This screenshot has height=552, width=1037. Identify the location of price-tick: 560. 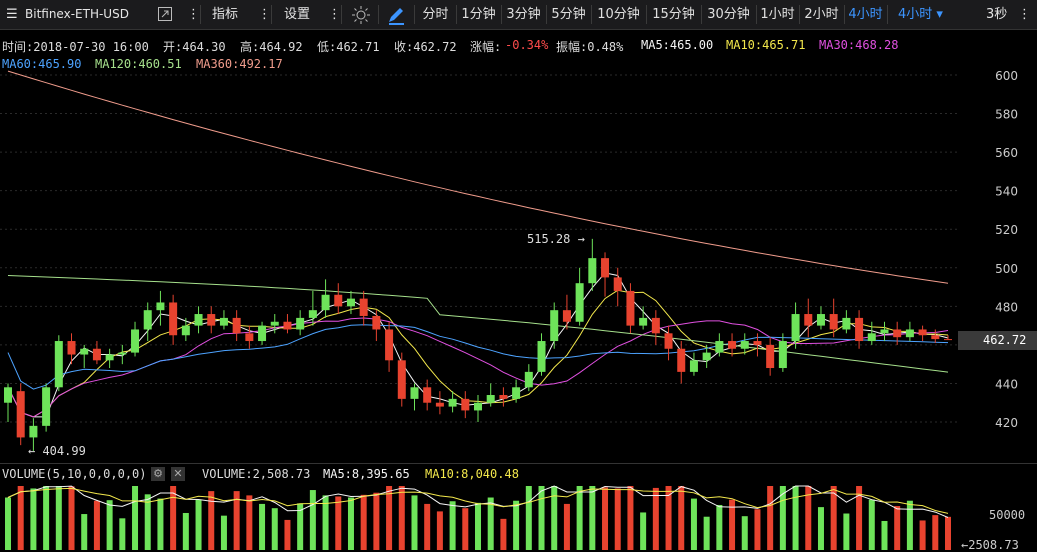
(1006, 153).